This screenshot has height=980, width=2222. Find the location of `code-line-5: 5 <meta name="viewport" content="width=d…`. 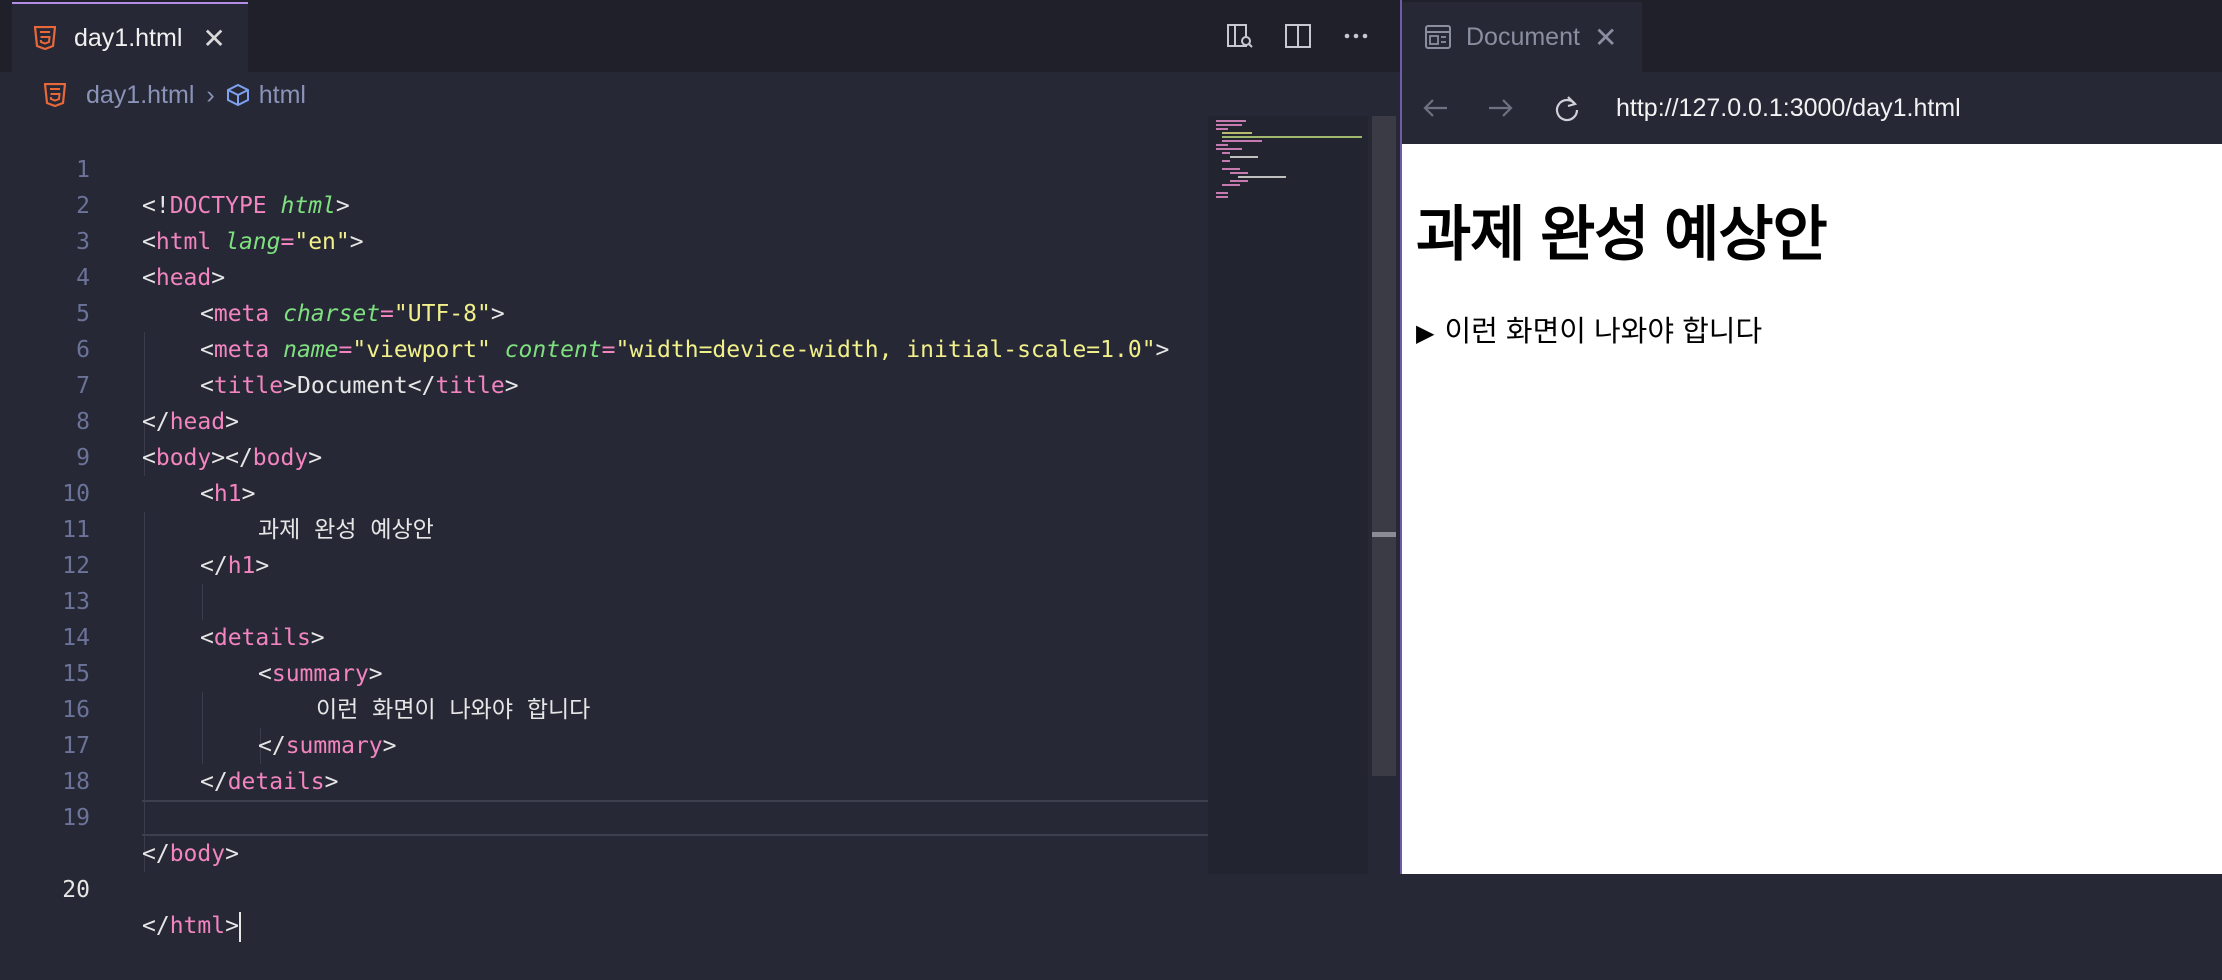

code-line-5: 5 <meta name="viewport" content="width=d… is located at coordinates (604, 311).